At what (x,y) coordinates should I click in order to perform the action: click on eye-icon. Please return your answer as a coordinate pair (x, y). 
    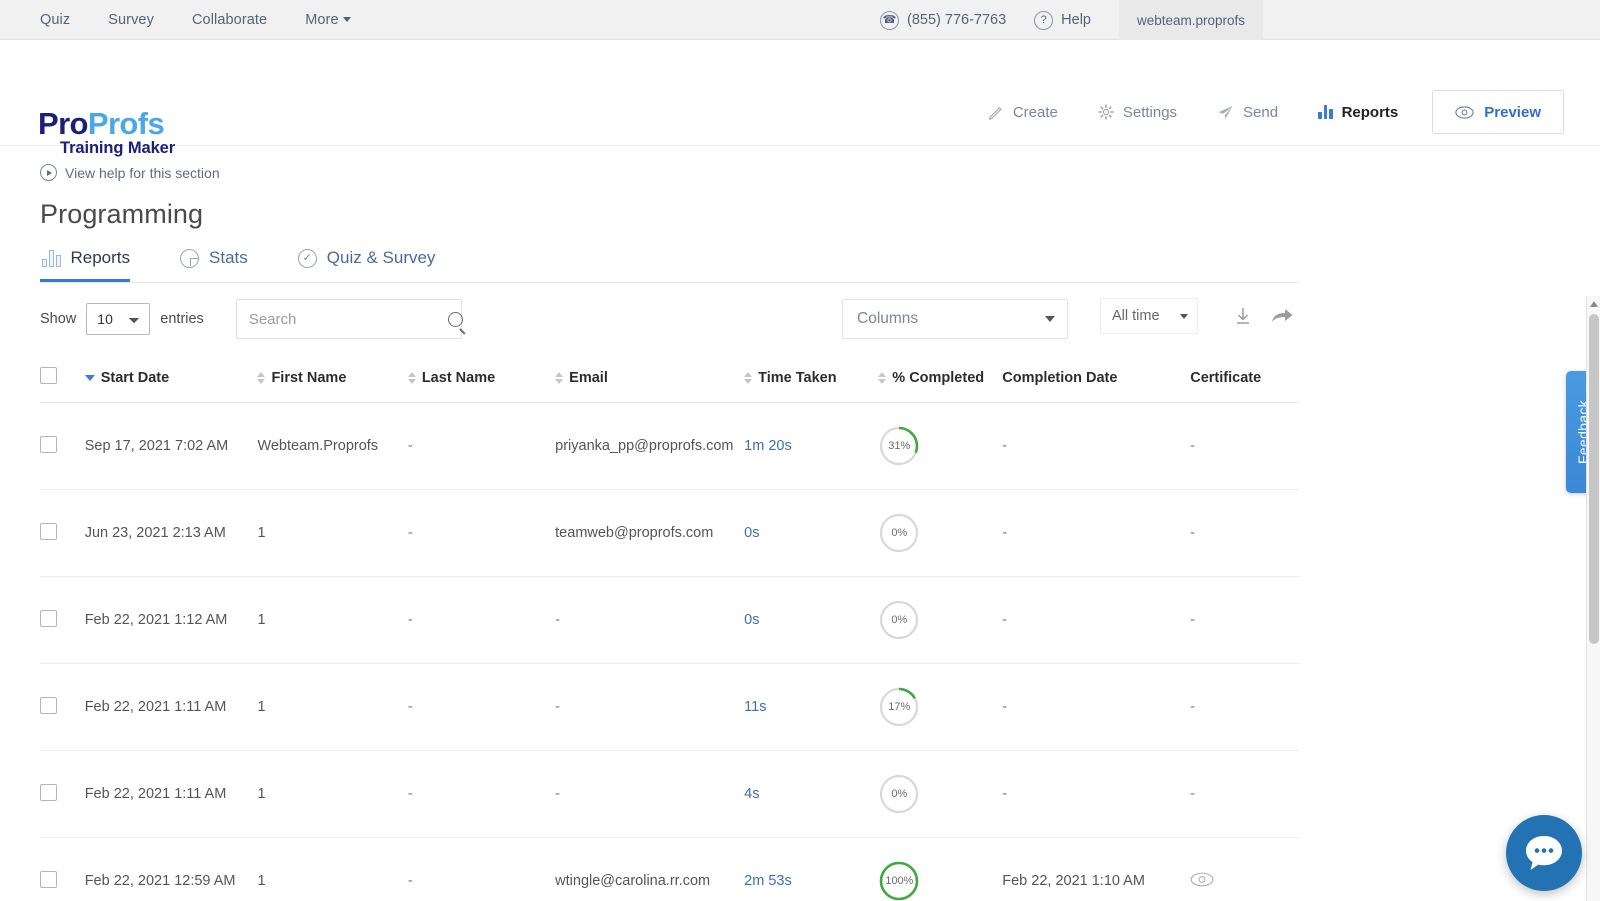
    Looking at the image, I should click on (1202, 879).